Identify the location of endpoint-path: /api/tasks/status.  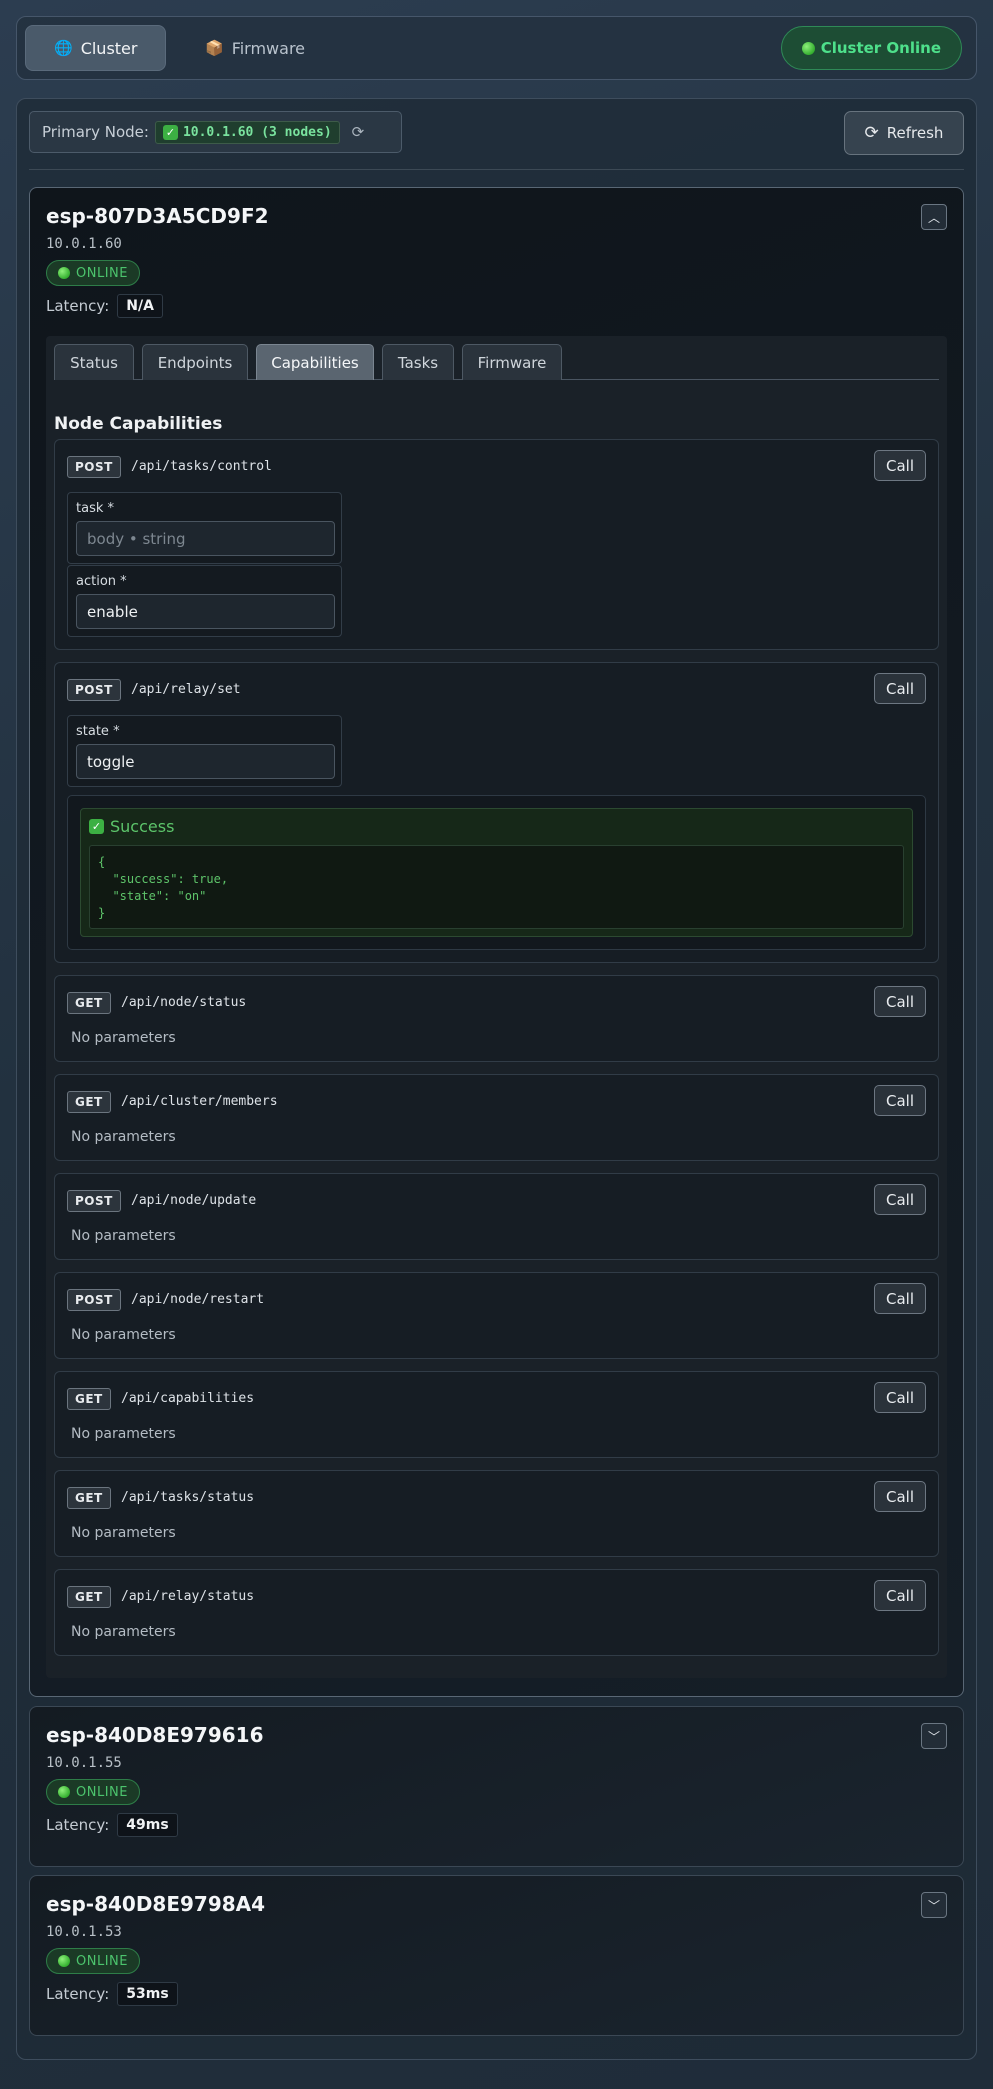
(188, 1497).